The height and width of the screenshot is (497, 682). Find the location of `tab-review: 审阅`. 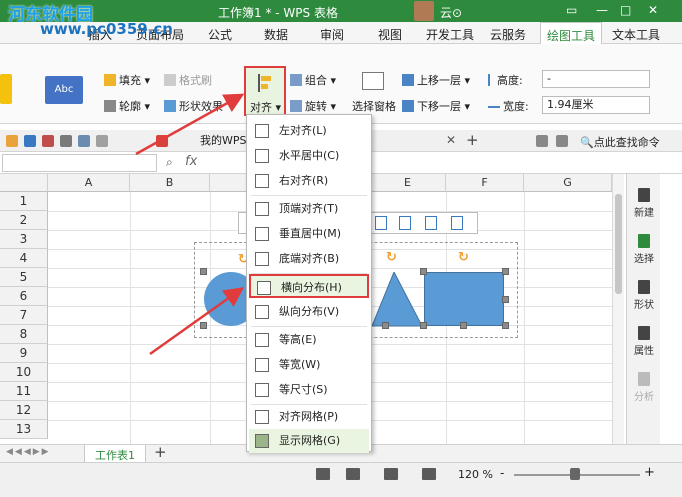

tab-review: 审阅 is located at coordinates (332, 34).